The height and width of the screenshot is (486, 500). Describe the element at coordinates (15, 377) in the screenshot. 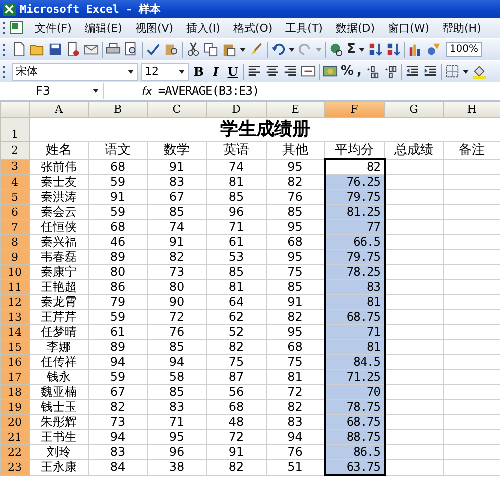

I see `row-header: 17` at that location.